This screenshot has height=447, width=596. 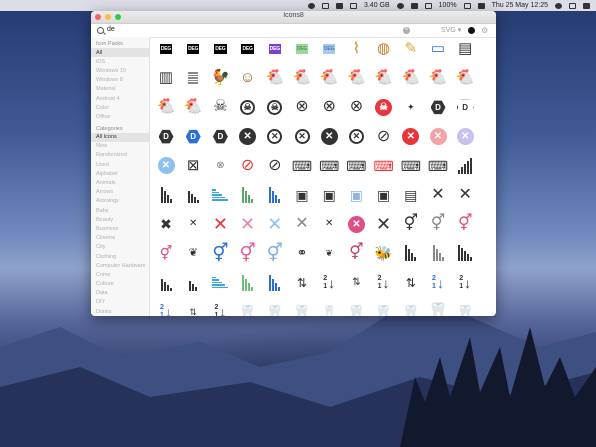 What do you see at coordinates (120, 219) in the screenshot?
I see `sidebar-item: Beauty` at bounding box center [120, 219].